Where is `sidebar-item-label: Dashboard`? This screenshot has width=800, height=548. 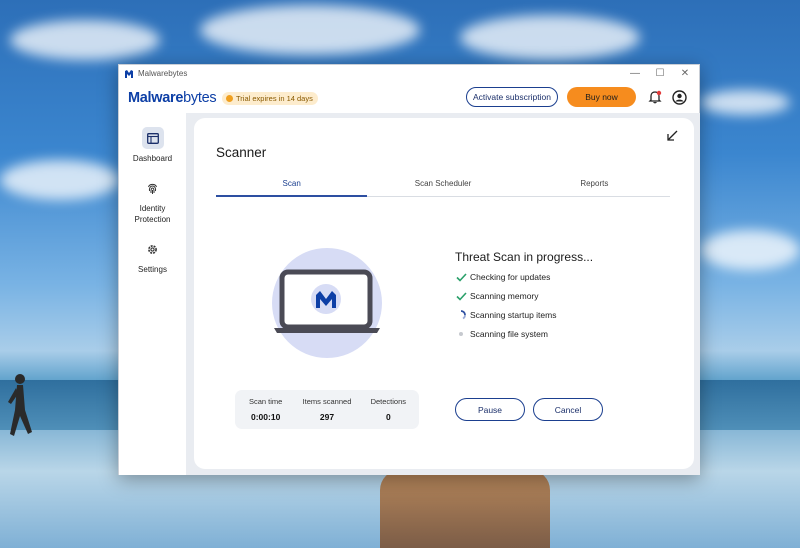 sidebar-item-label: Dashboard is located at coordinates (152, 158).